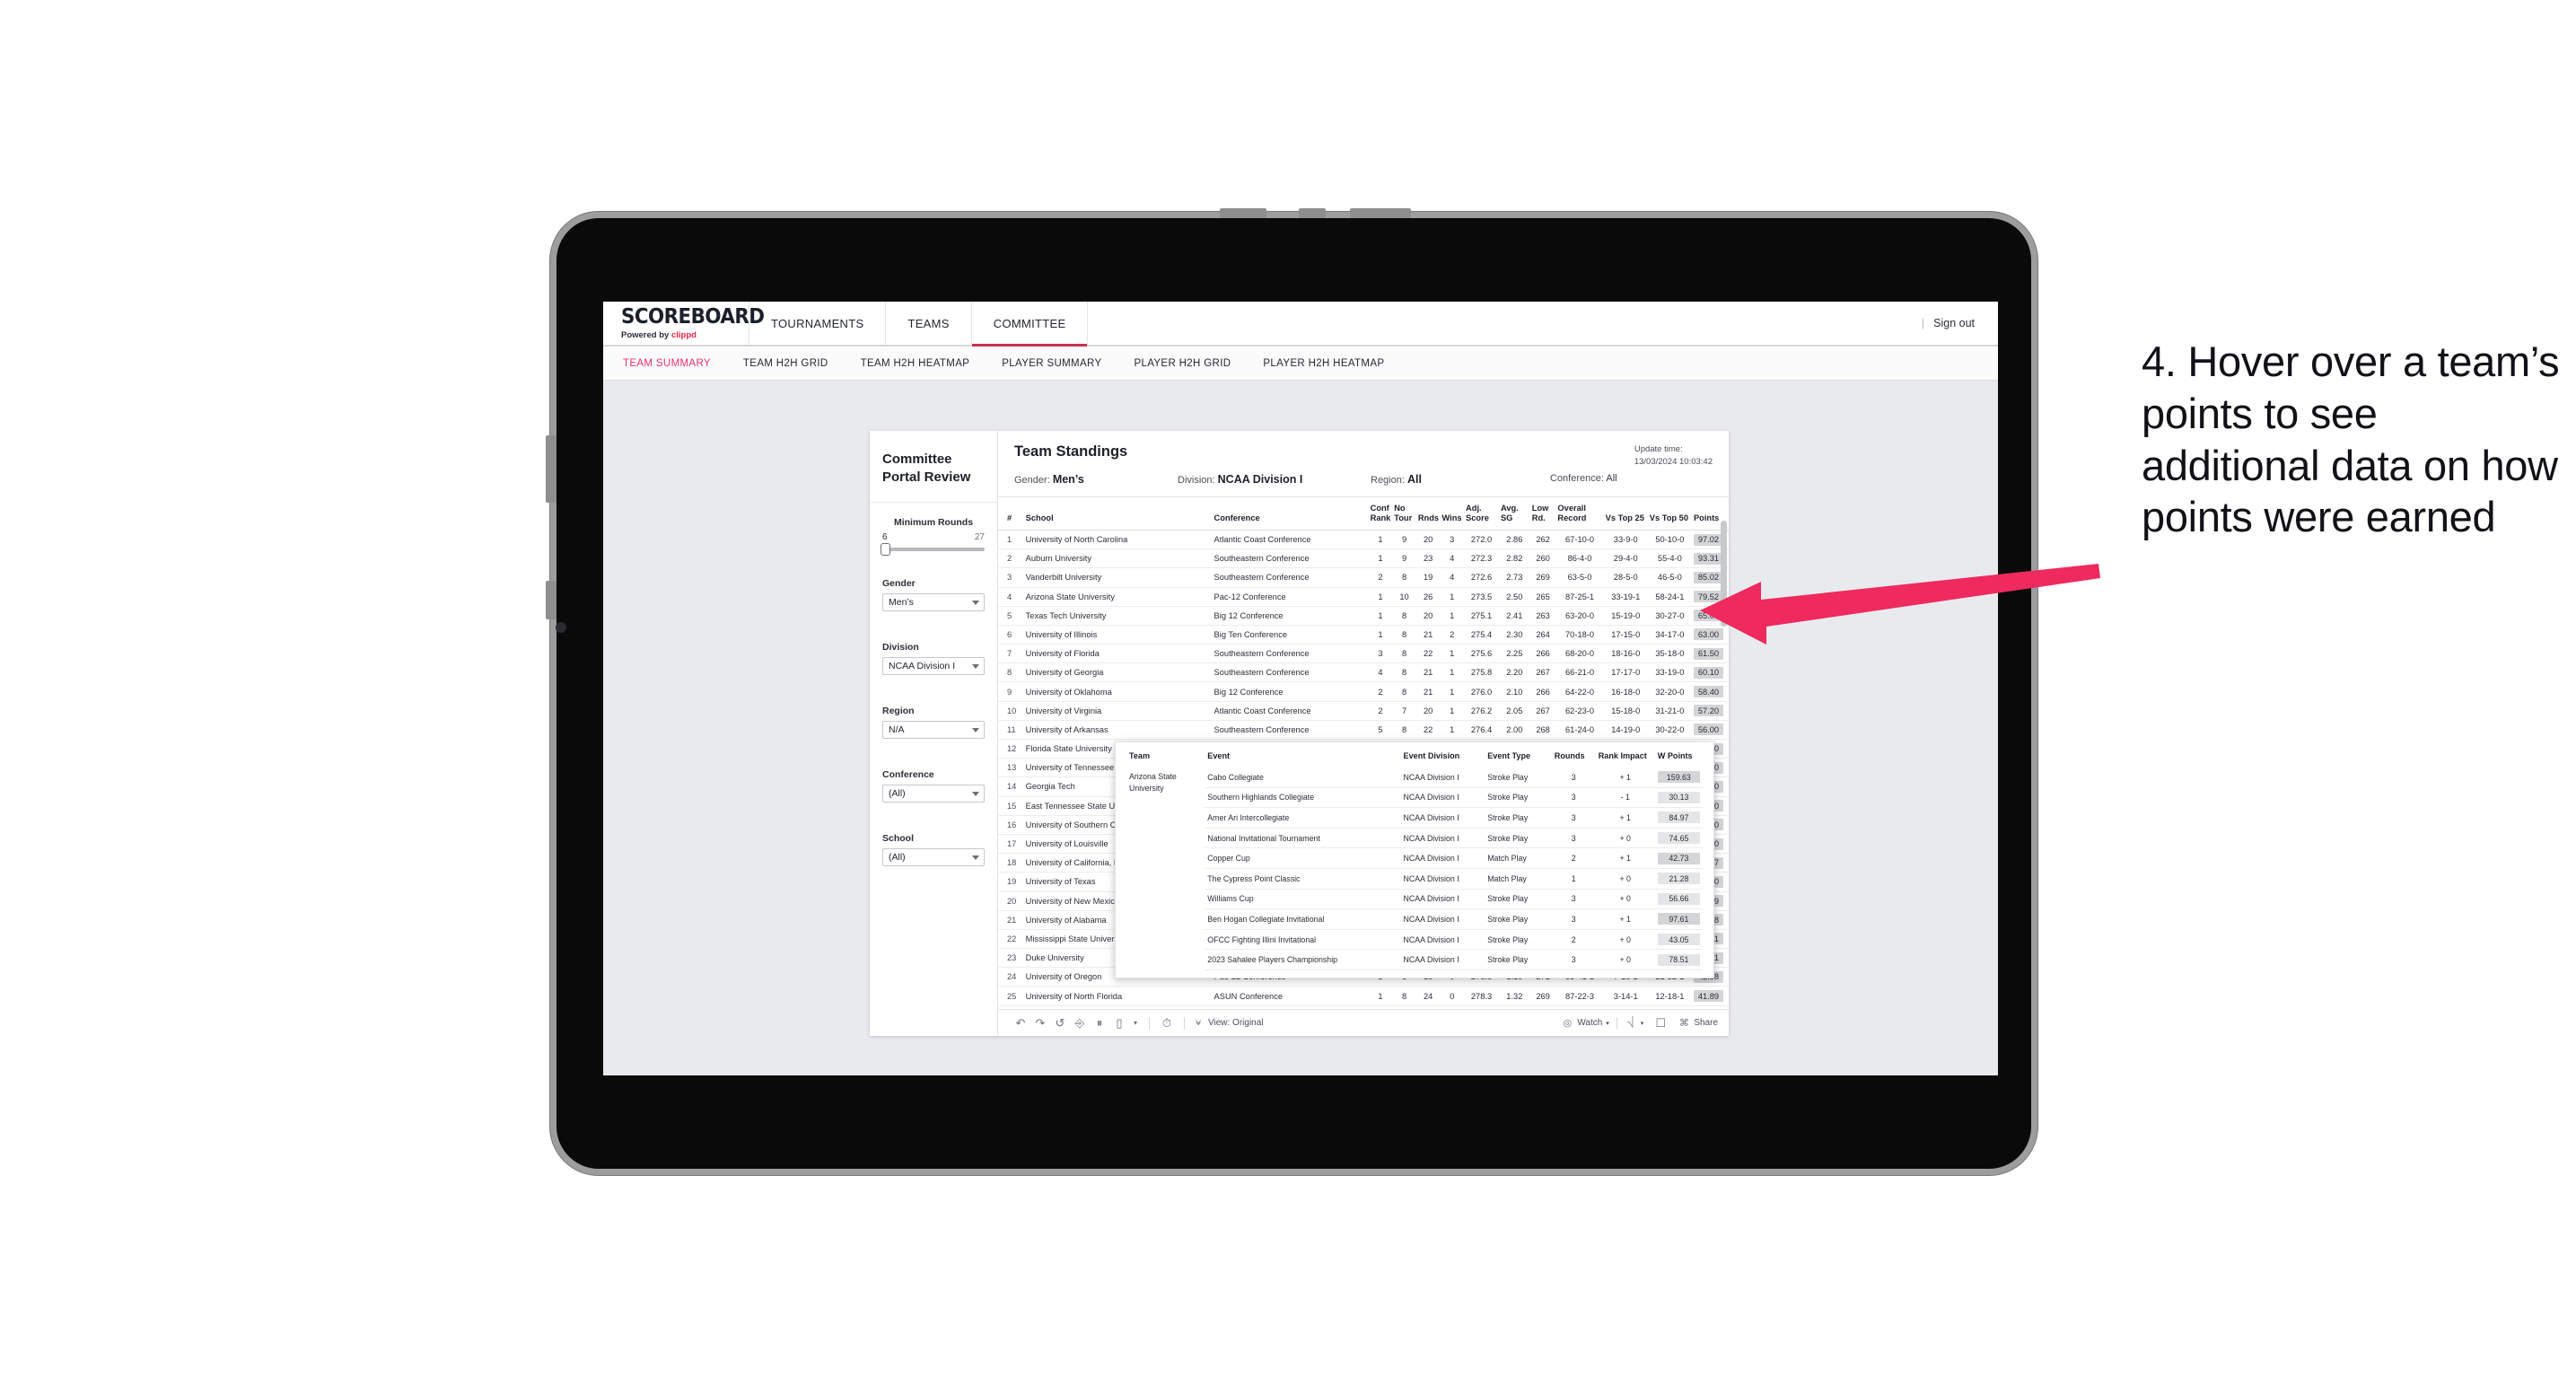  What do you see at coordinates (1404, 996) in the screenshot?
I see `cell-no-tour: 8` at bounding box center [1404, 996].